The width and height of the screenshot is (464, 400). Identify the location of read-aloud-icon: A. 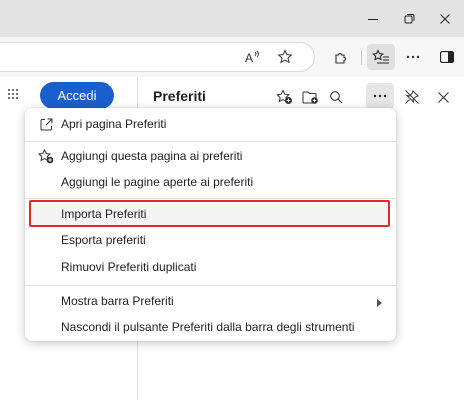
(253, 57).